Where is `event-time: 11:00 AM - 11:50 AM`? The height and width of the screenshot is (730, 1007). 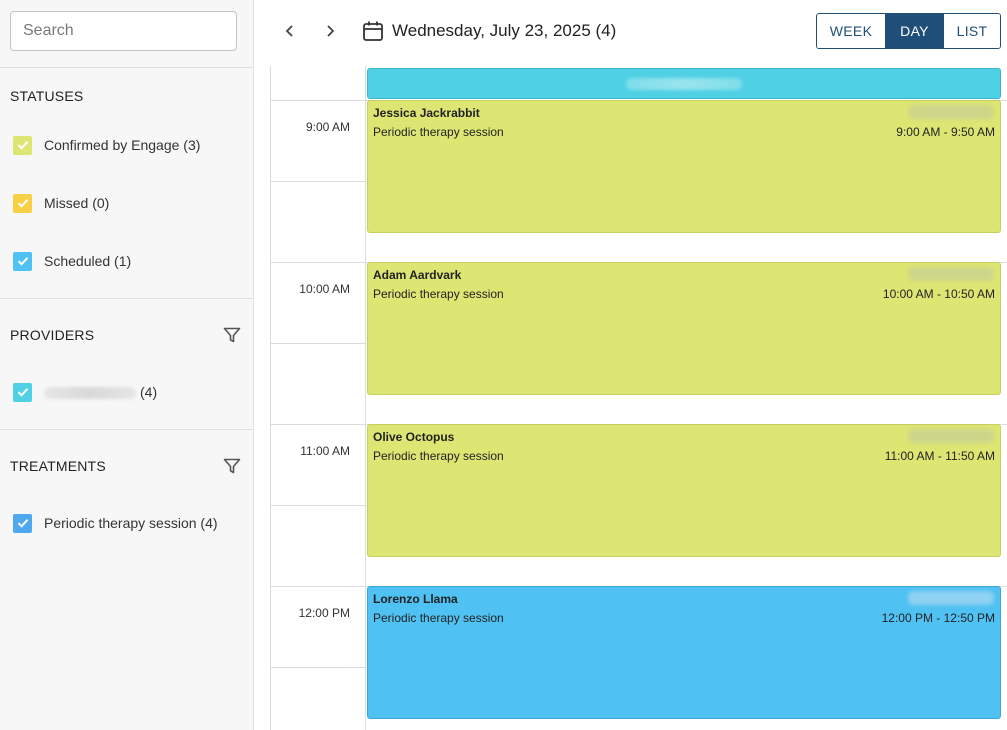 event-time: 11:00 AM - 11:50 AM is located at coordinates (939, 456).